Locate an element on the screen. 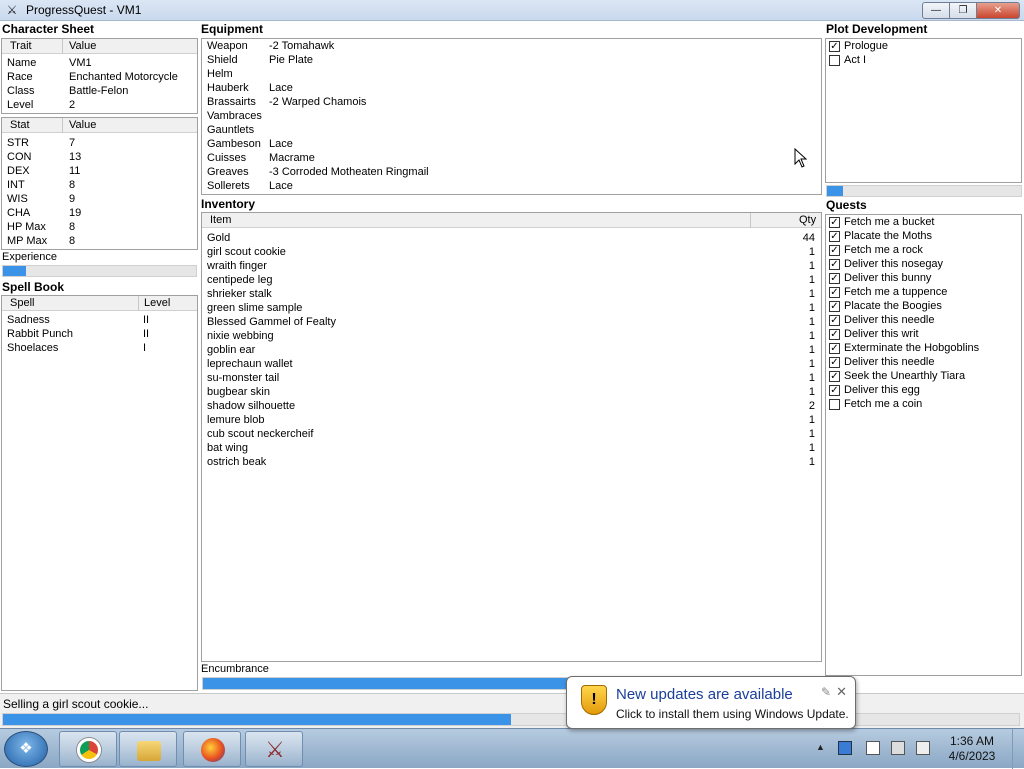 The width and height of the screenshot is (1024, 769). trait-row: Race Enchanted Motorcycle is located at coordinates (99, 78).